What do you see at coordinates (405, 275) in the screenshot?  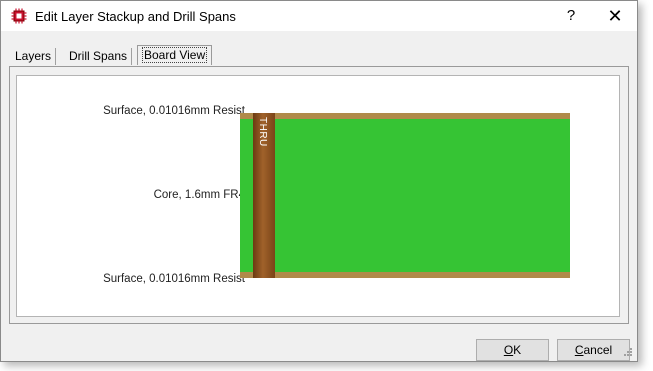 I see `bottom-surface-layer` at bounding box center [405, 275].